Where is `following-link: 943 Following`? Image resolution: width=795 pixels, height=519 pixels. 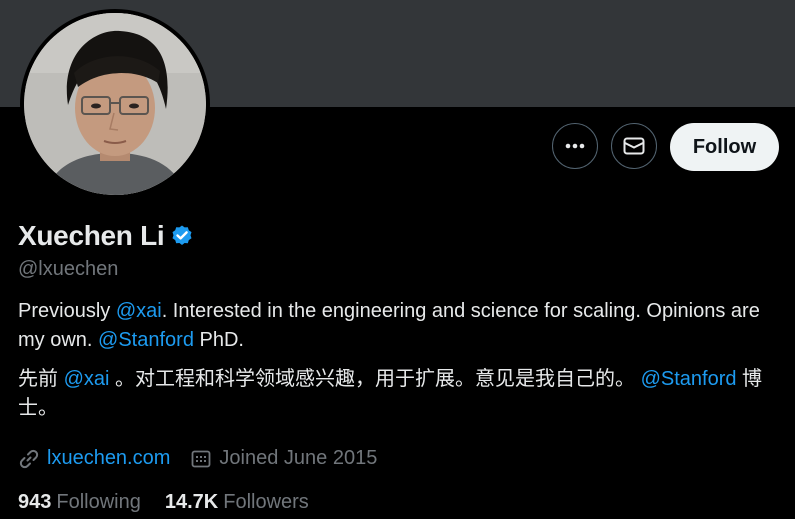 following-link: 943 Following is located at coordinates (79, 502).